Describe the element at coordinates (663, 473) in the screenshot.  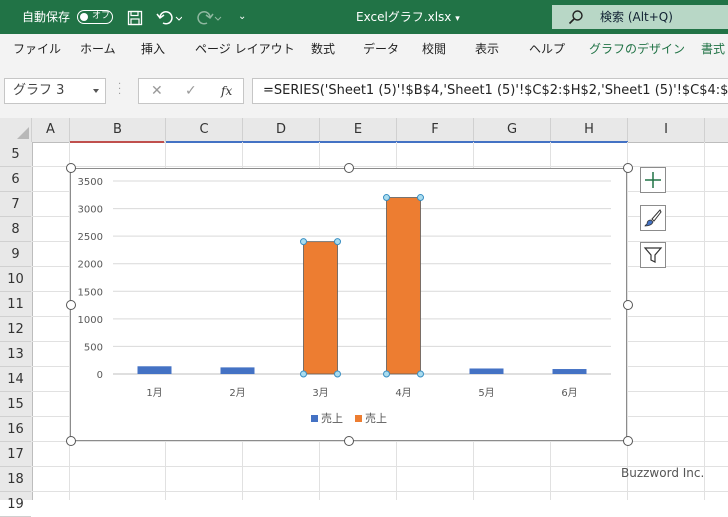
I see `watermark: Buzzword Inc.` at that location.